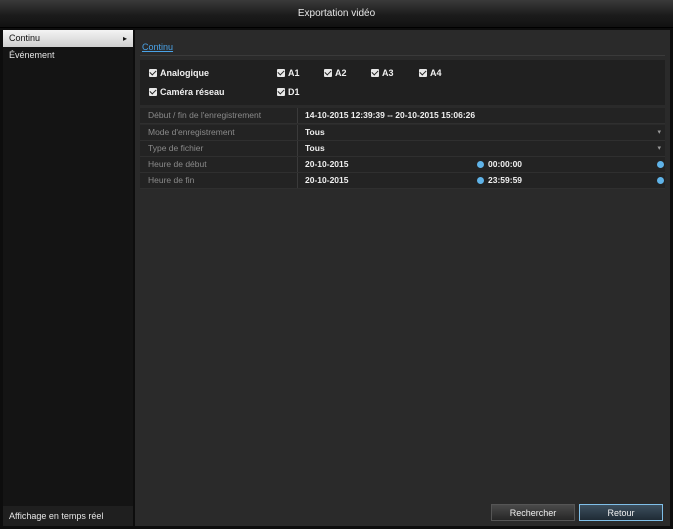  What do you see at coordinates (402, 149) in the screenshot?
I see `file-type-row: Type de fichier Tous ▾` at bounding box center [402, 149].